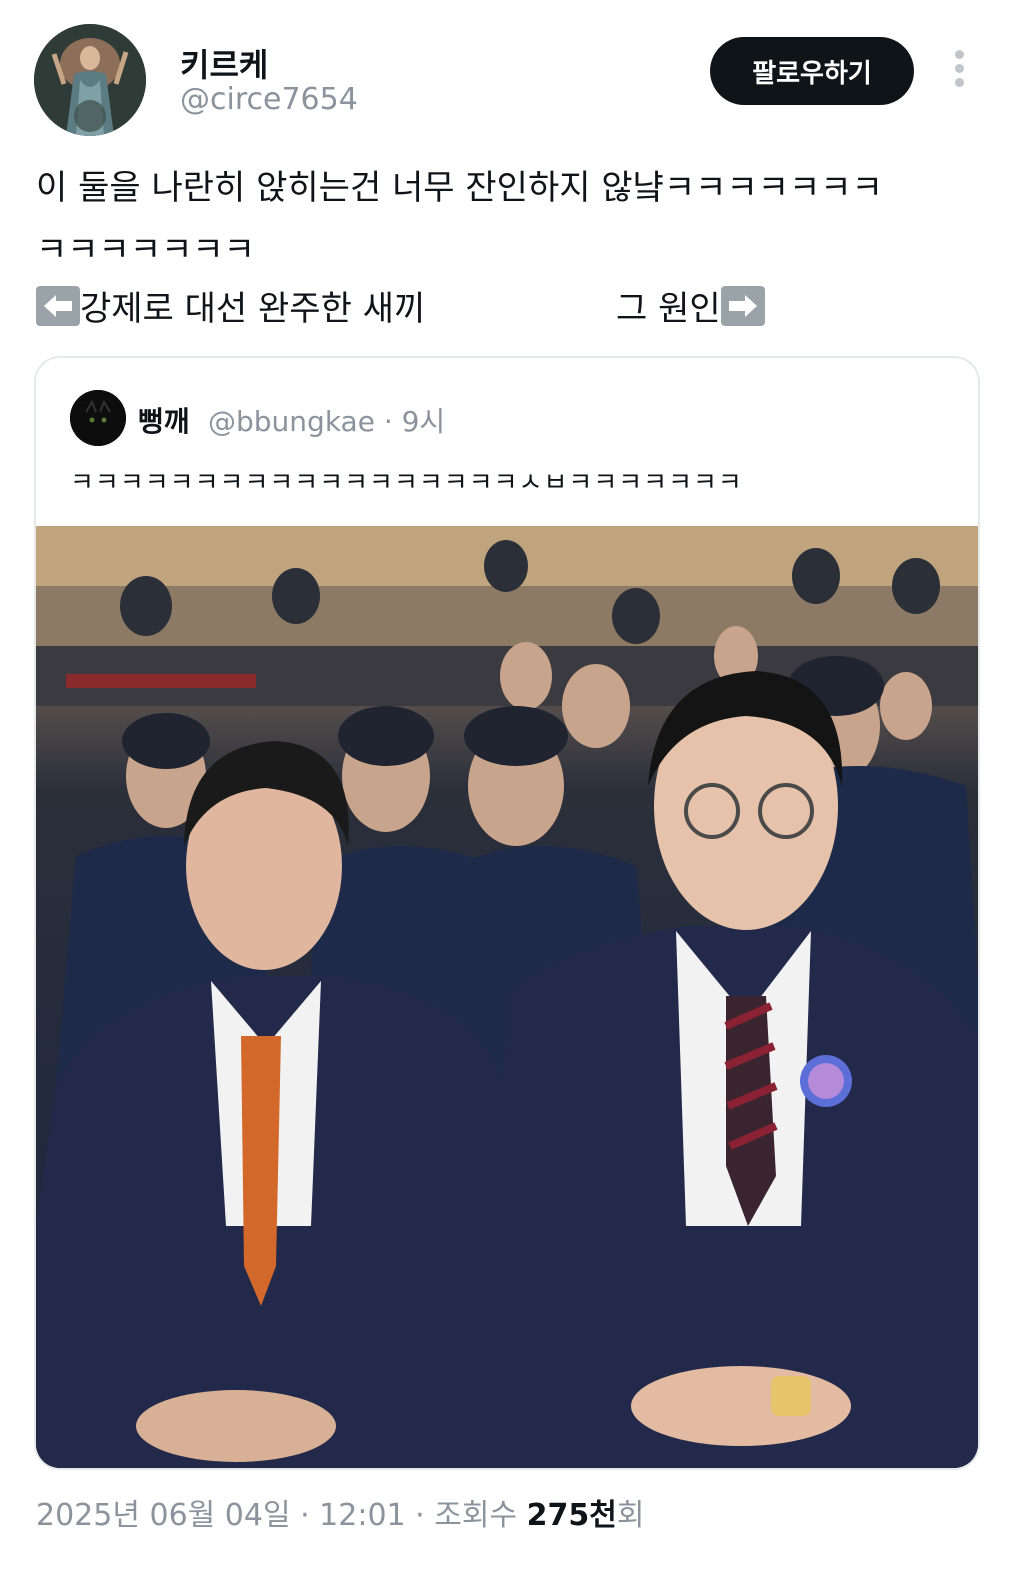 The width and height of the screenshot is (1024, 1582). Describe the element at coordinates (269, 99) in the screenshot. I see `author-handle: @circe7654` at that location.